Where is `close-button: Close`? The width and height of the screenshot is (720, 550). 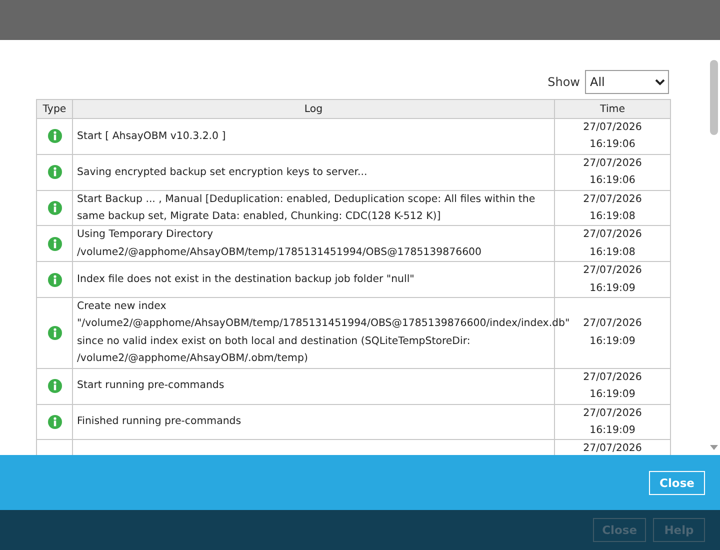 close-button: Close is located at coordinates (677, 482).